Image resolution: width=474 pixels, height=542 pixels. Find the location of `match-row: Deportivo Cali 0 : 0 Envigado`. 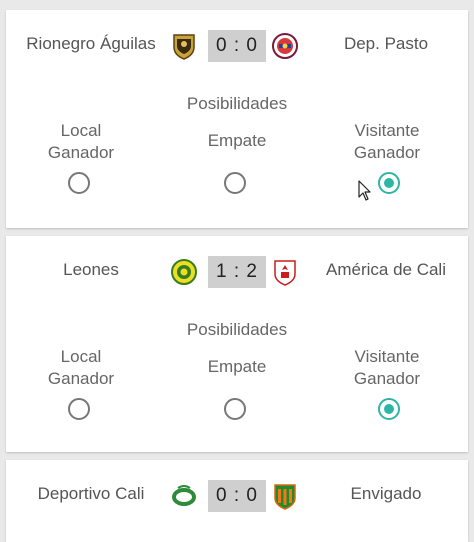

match-row: Deportivo Cali 0 : 0 Envigado is located at coordinates (237, 496).